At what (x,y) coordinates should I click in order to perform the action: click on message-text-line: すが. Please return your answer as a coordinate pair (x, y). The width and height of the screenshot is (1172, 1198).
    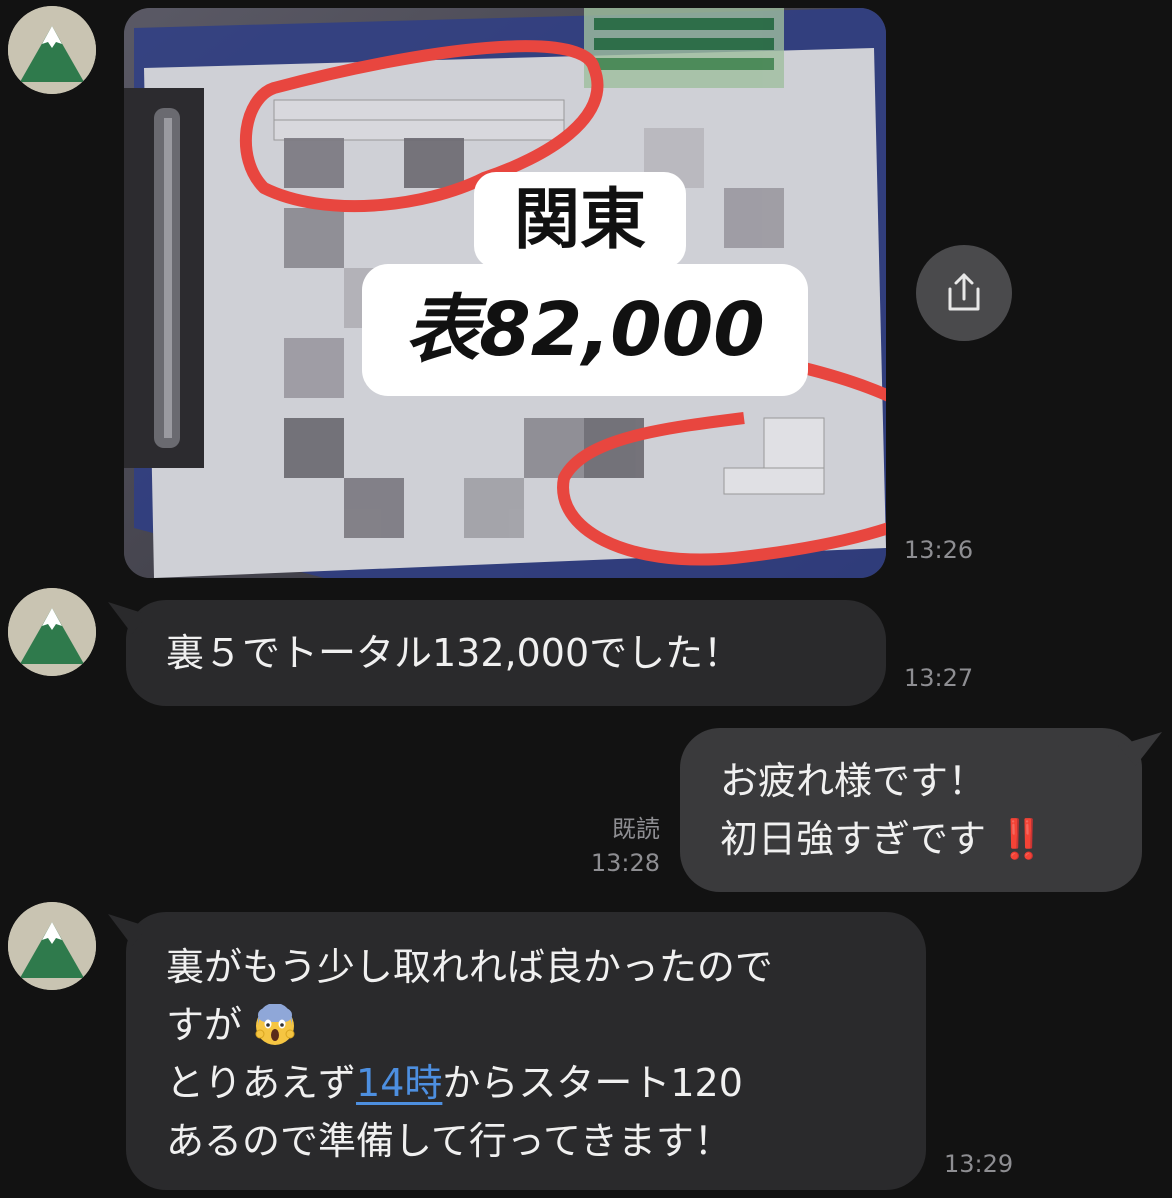
    Looking at the image, I should click on (526, 1025).